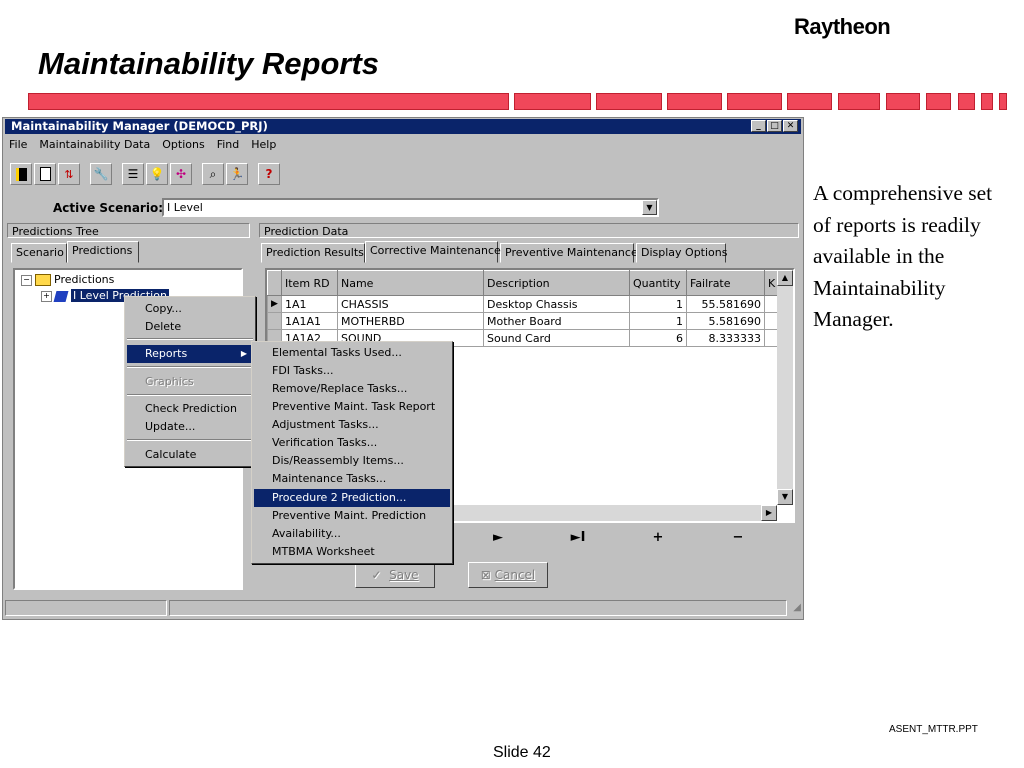  What do you see at coordinates (157, 174) in the screenshot?
I see `lightbulb-icon: 💡` at bounding box center [157, 174].